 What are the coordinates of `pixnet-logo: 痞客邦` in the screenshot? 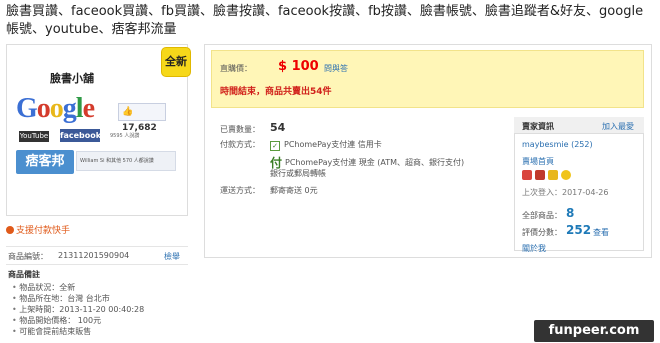 It's located at (45, 162).